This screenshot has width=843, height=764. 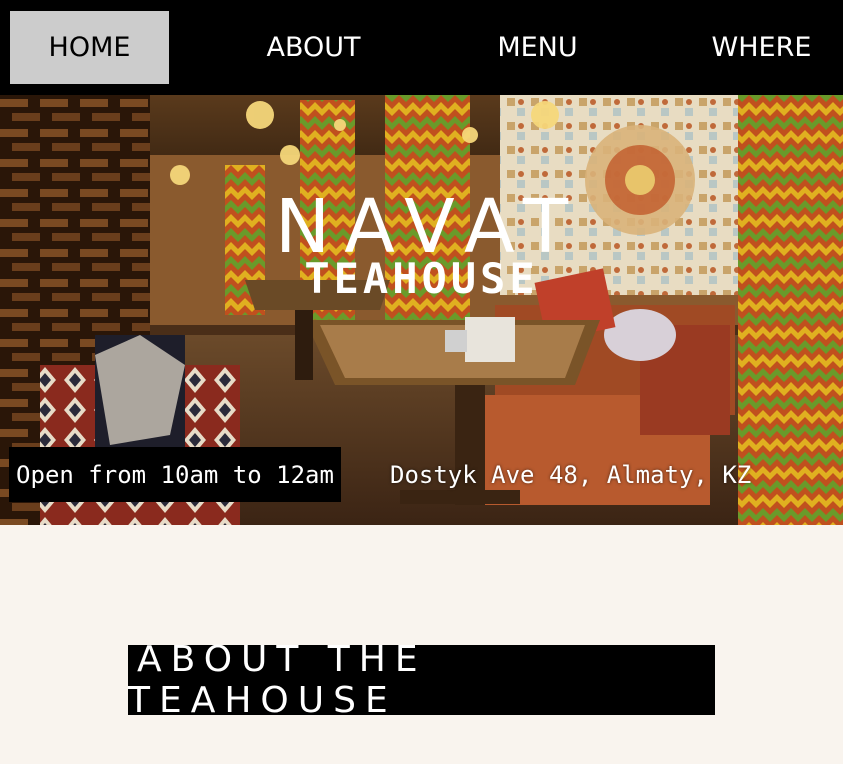 I want to click on opening-hours: Open from 10am to 12am, so click(x=175, y=474).